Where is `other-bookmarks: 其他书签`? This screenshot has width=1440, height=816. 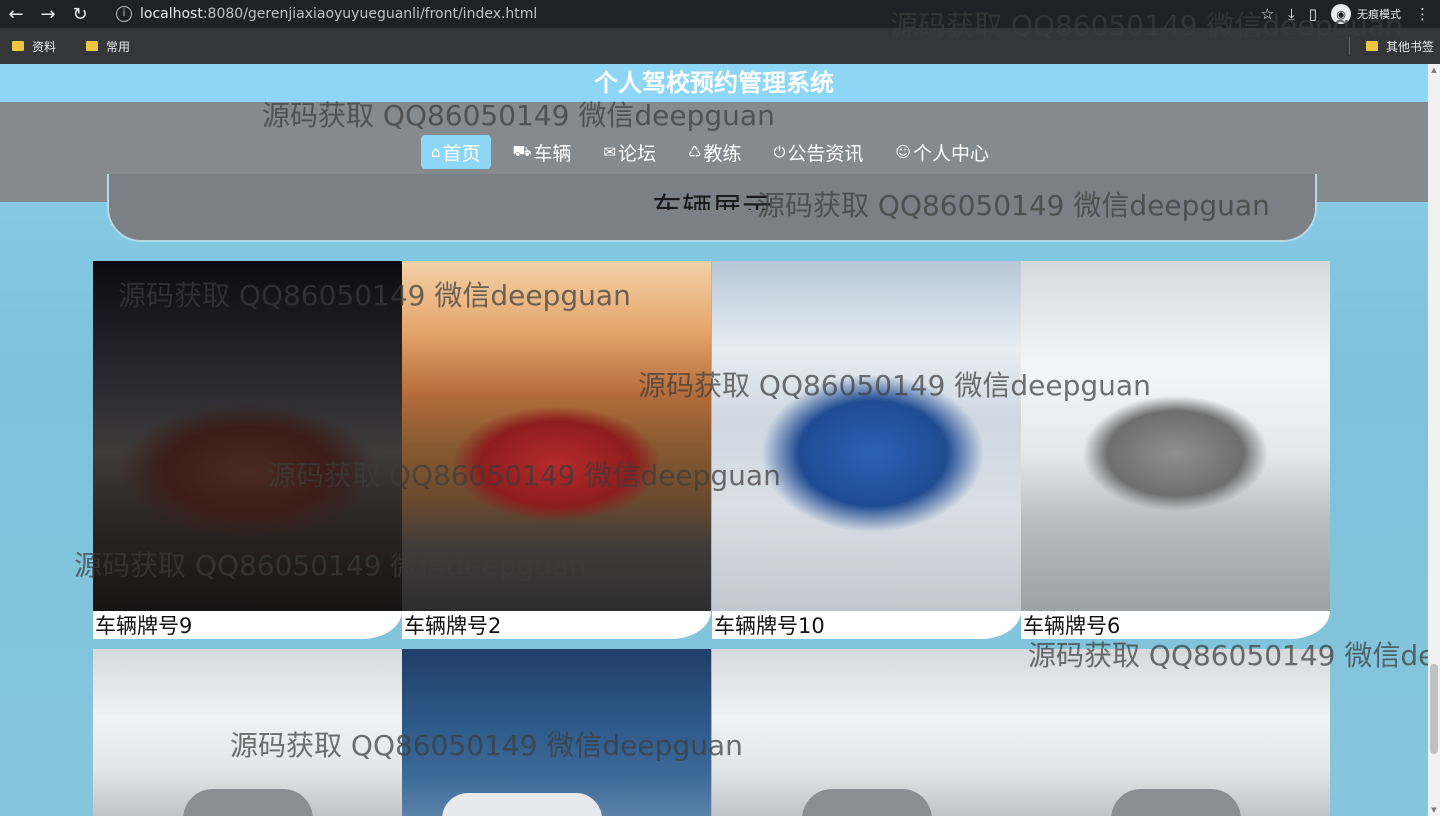 other-bookmarks: 其他书签 is located at coordinates (1391, 46).